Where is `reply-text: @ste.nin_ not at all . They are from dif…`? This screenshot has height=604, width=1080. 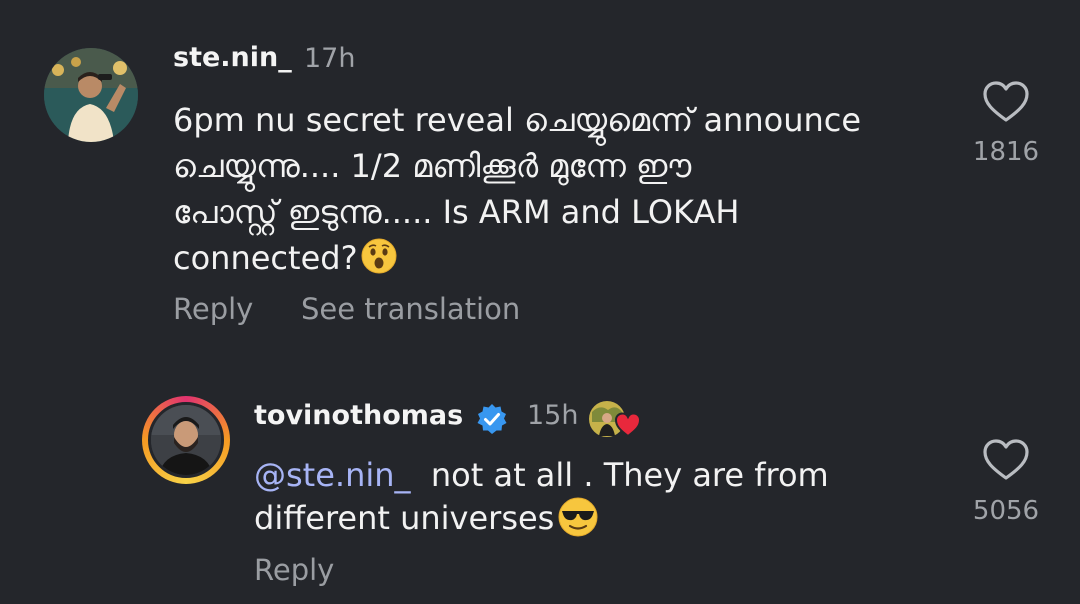 reply-text: @ste.nin_ not at all . They are from dif… is located at coordinates (594, 497).